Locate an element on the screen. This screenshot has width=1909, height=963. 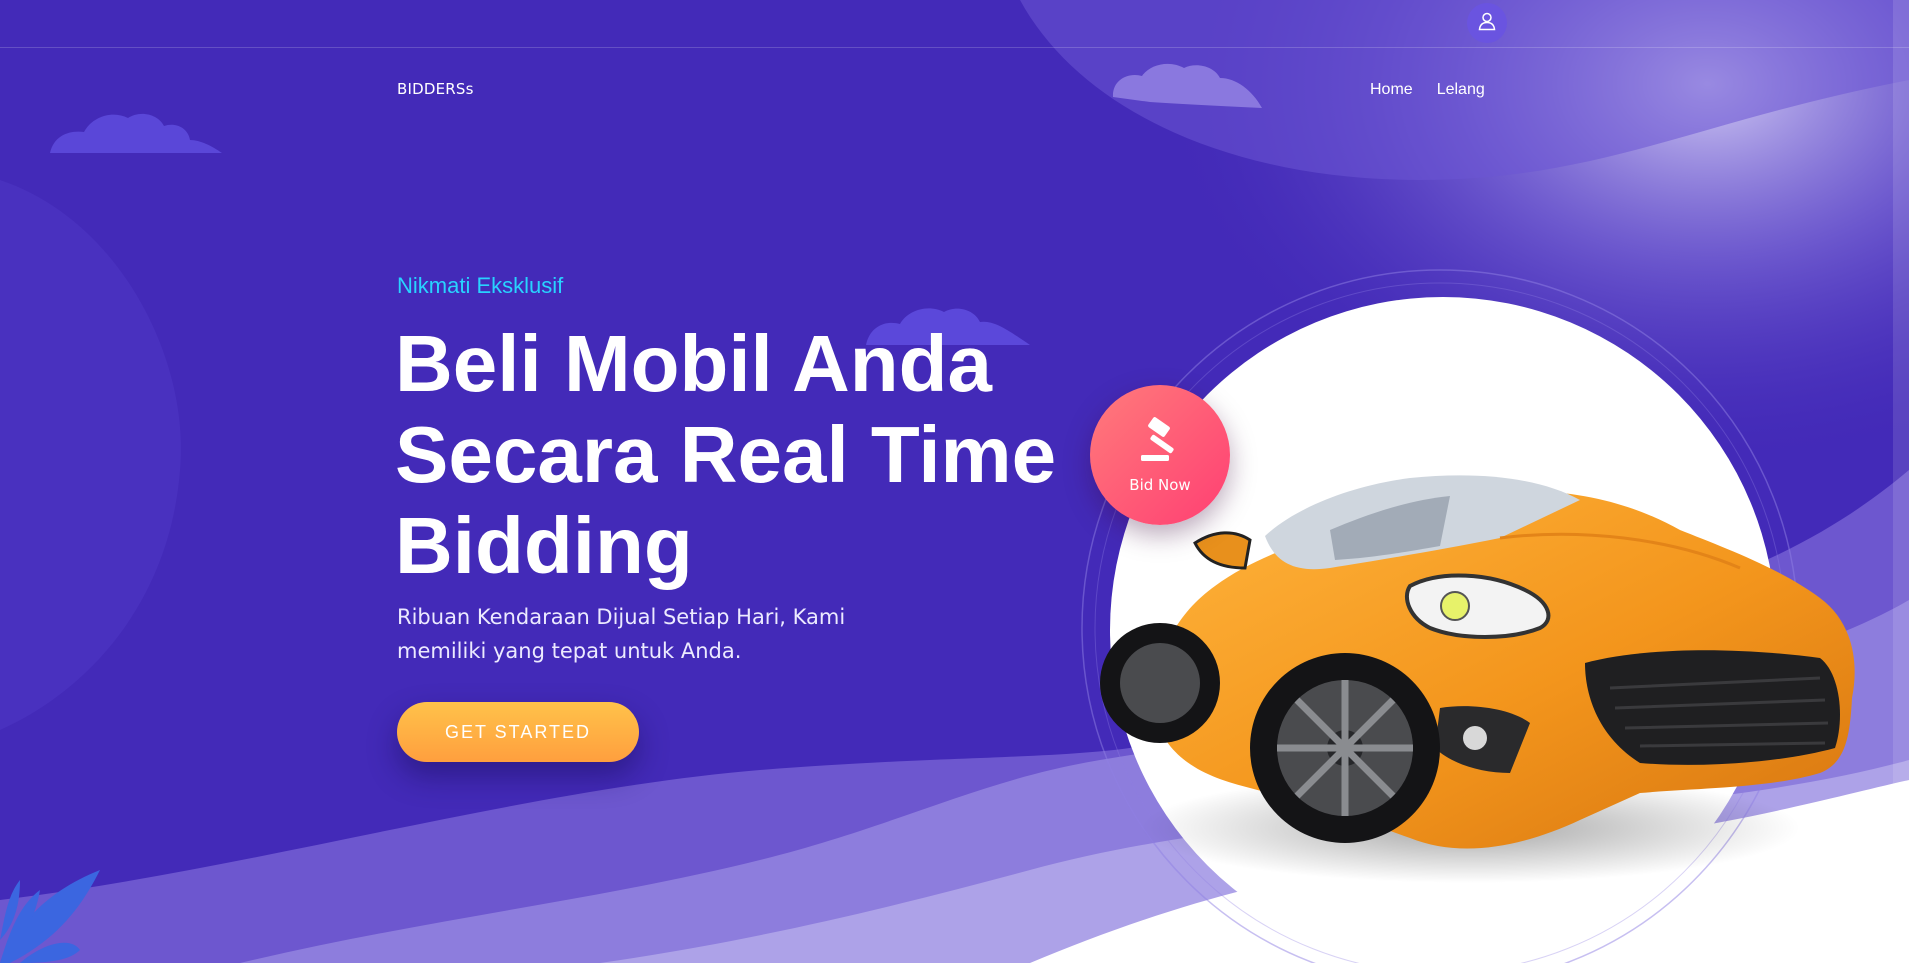
bid-now-label: Bid Now is located at coordinates (1160, 484).